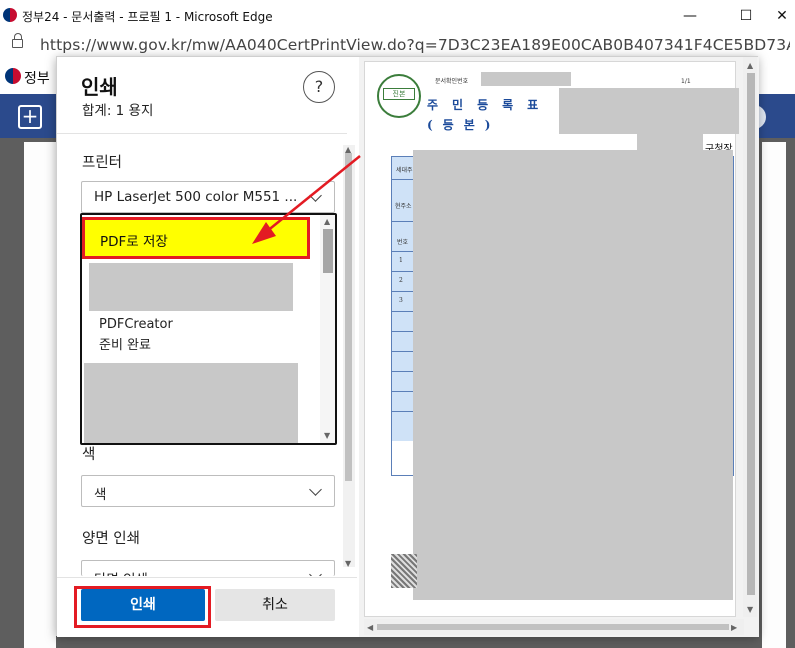 This screenshot has width=795, height=648. What do you see at coordinates (401, 280) in the screenshot?
I see `row-number: 2` at bounding box center [401, 280].